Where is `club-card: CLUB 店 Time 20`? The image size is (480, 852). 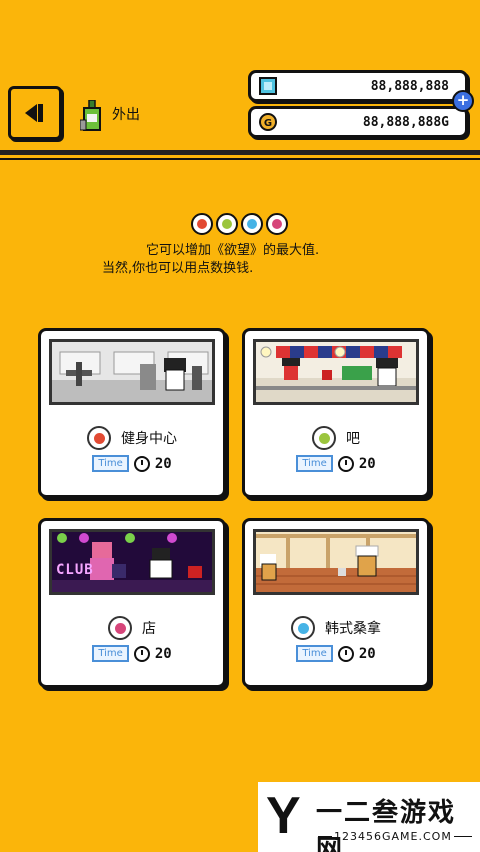 club-card: CLUB 店 Time 20 is located at coordinates (132, 603).